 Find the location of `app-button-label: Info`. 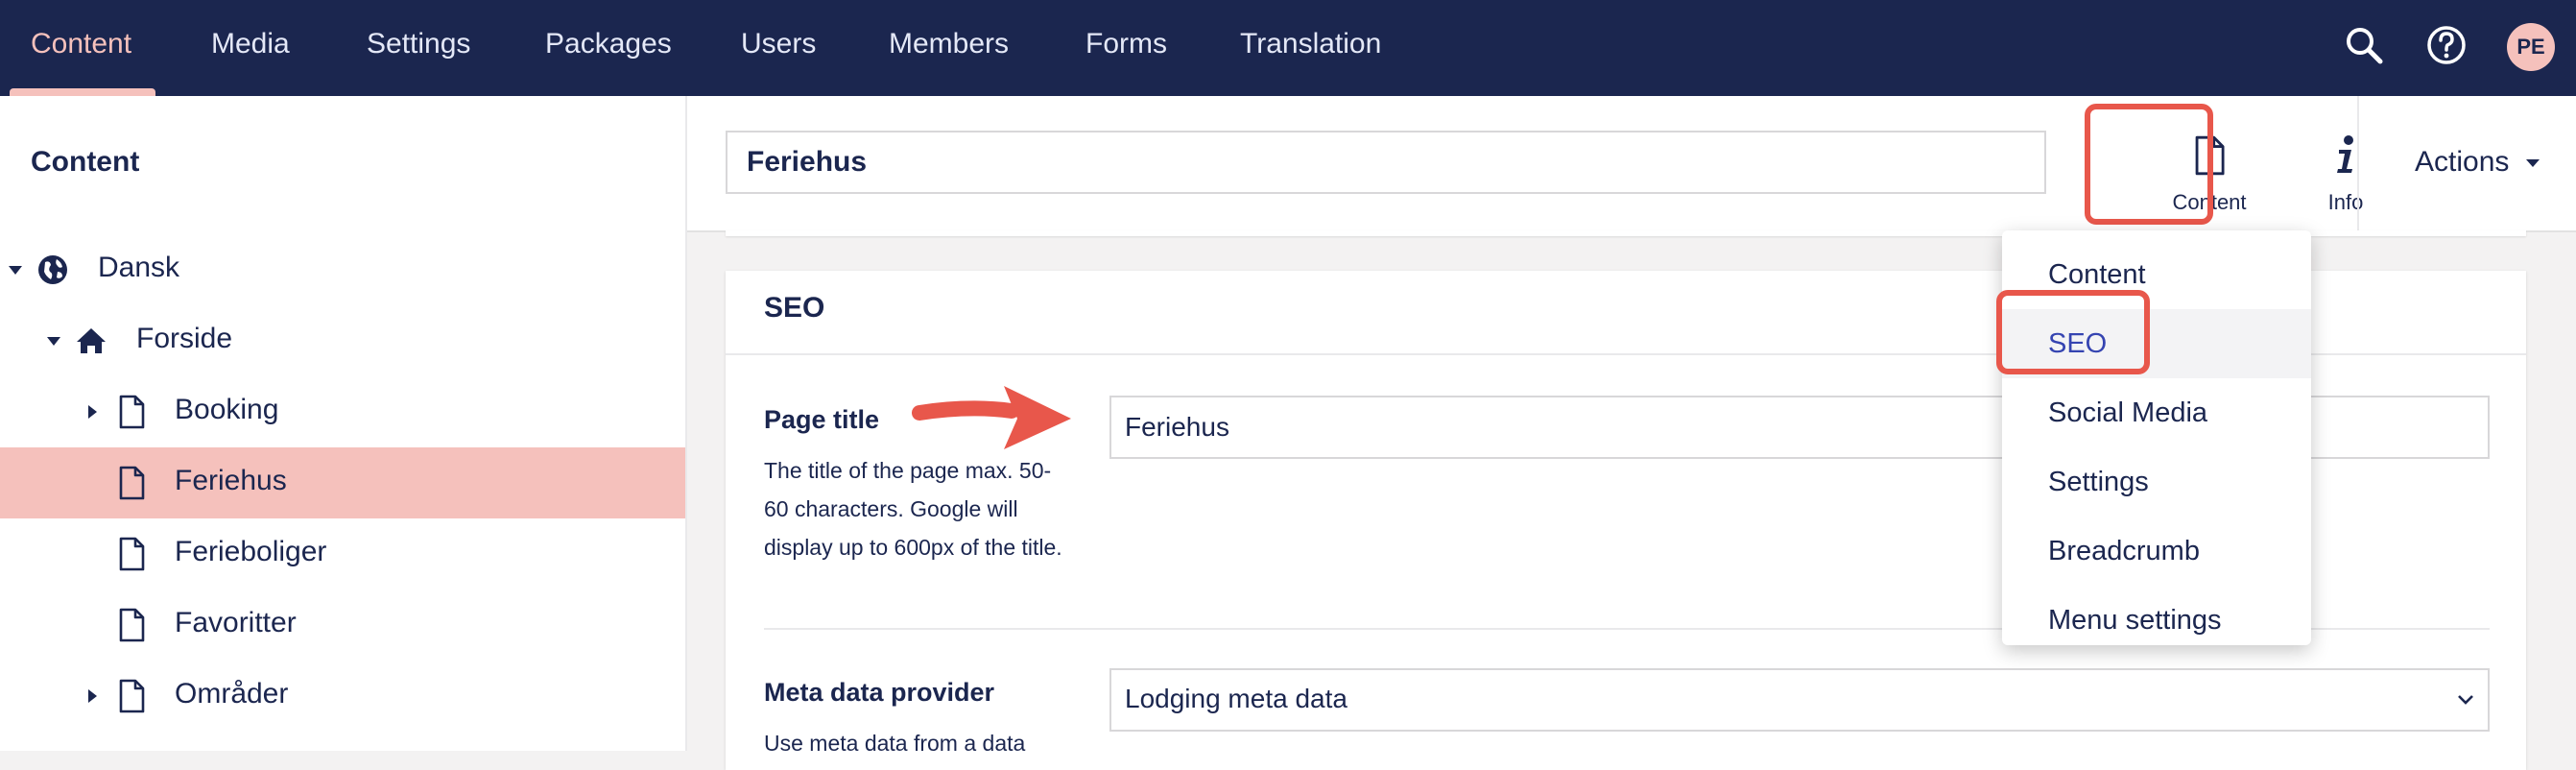

app-button-label: Info is located at coordinates (2345, 202).